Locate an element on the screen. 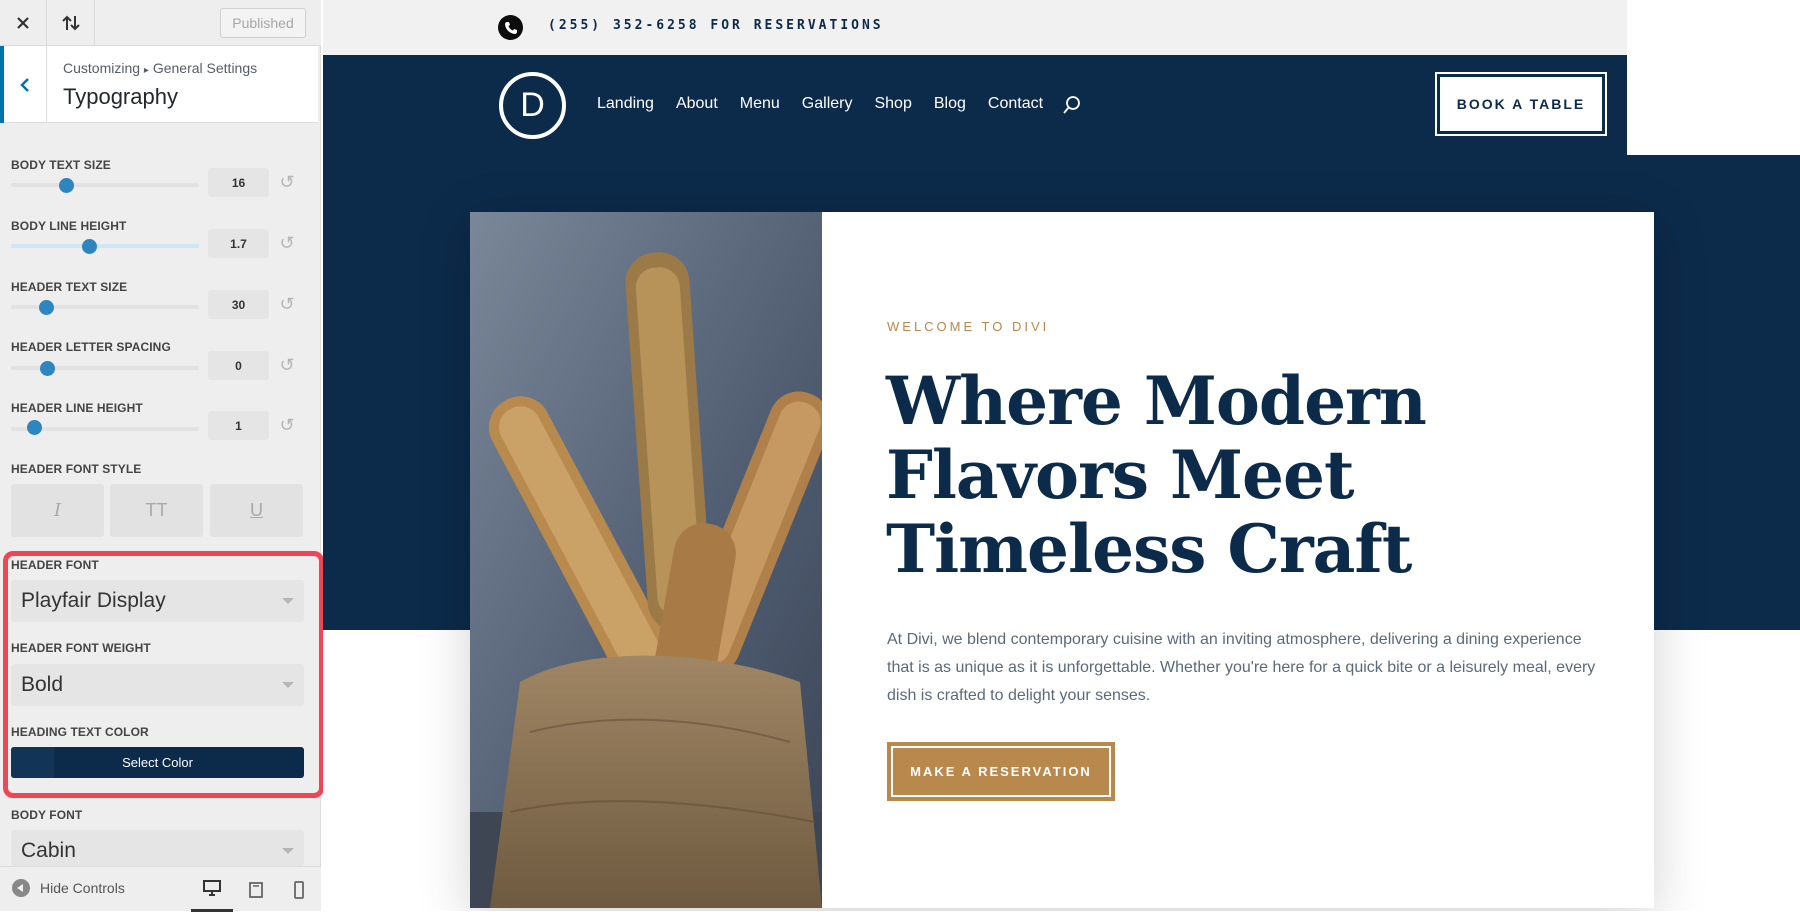 The height and width of the screenshot is (912, 1800). italic-button: I is located at coordinates (57, 510).